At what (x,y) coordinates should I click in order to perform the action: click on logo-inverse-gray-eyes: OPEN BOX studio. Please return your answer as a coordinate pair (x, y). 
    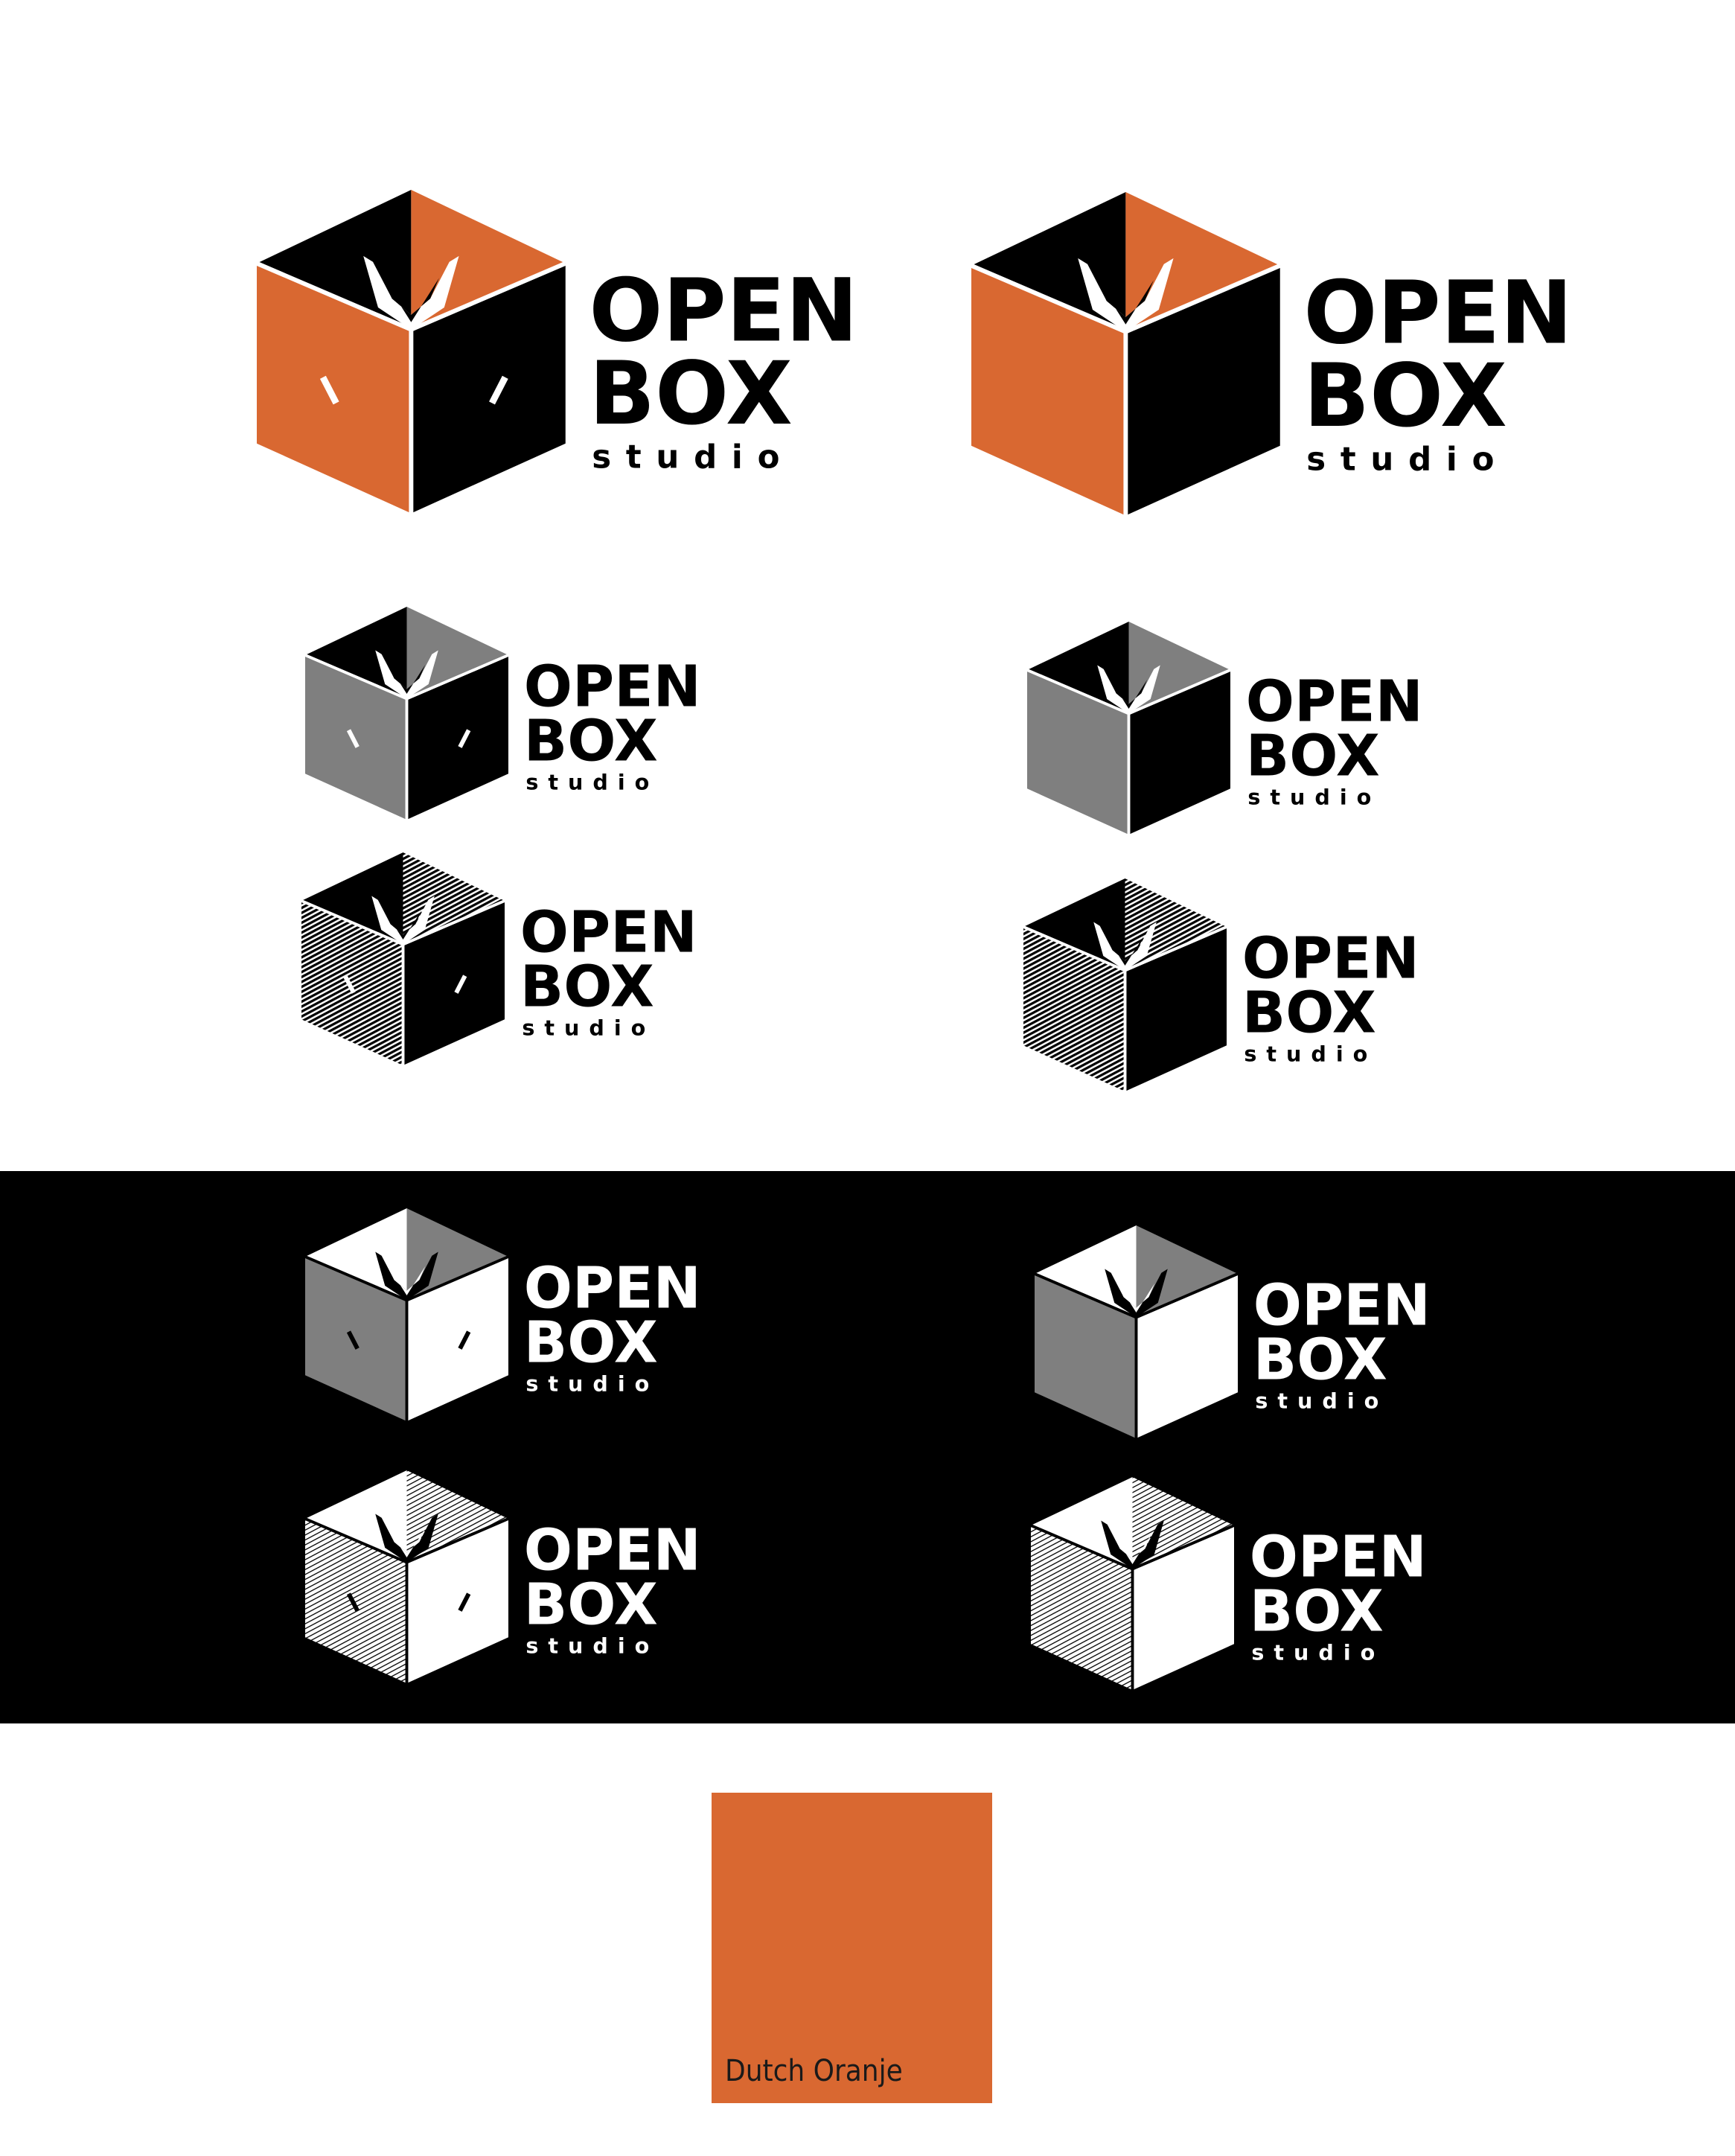
    Looking at the image, I should click on (502, 1314).